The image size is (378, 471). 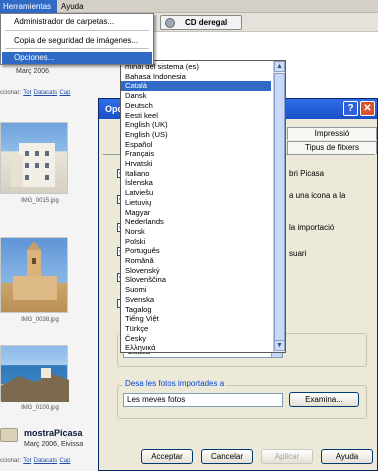 What do you see at coordinates (279, 66) in the screenshot?
I see `scroll-up-icon: ▲` at bounding box center [279, 66].